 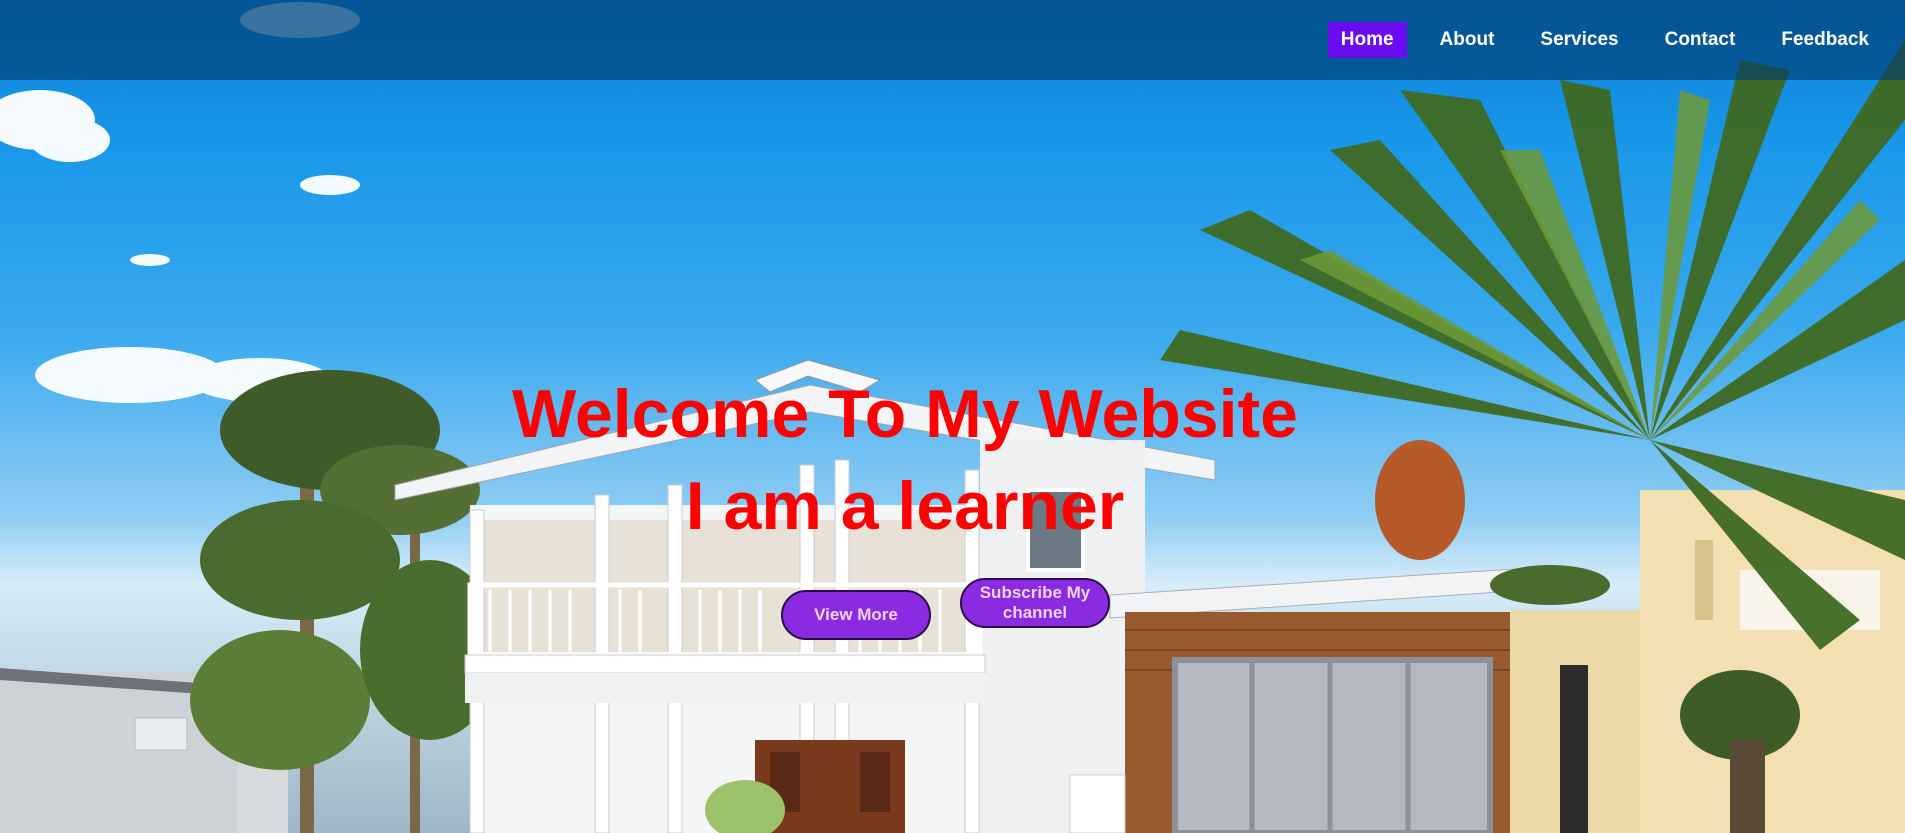 What do you see at coordinates (952, 40) in the screenshot?
I see `top-navbar: Home About Services Contact Feedback` at bounding box center [952, 40].